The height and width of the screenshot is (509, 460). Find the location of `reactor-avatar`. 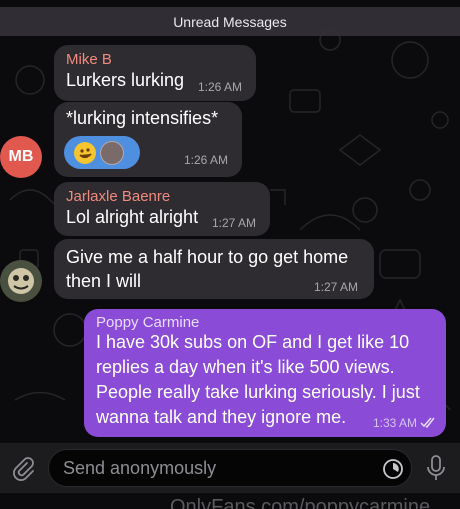

reactor-avatar is located at coordinates (112, 152).